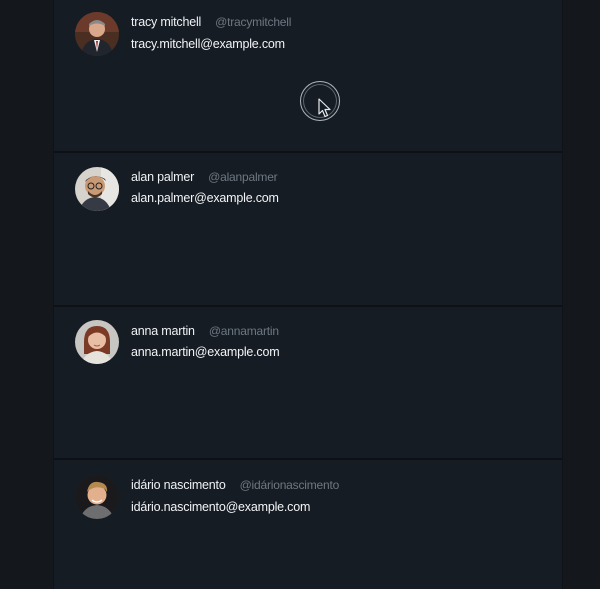  Describe the element at coordinates (204, 177) in the screenshot. I see `user-name-line: alan palmer @alanpalmer` at that location.